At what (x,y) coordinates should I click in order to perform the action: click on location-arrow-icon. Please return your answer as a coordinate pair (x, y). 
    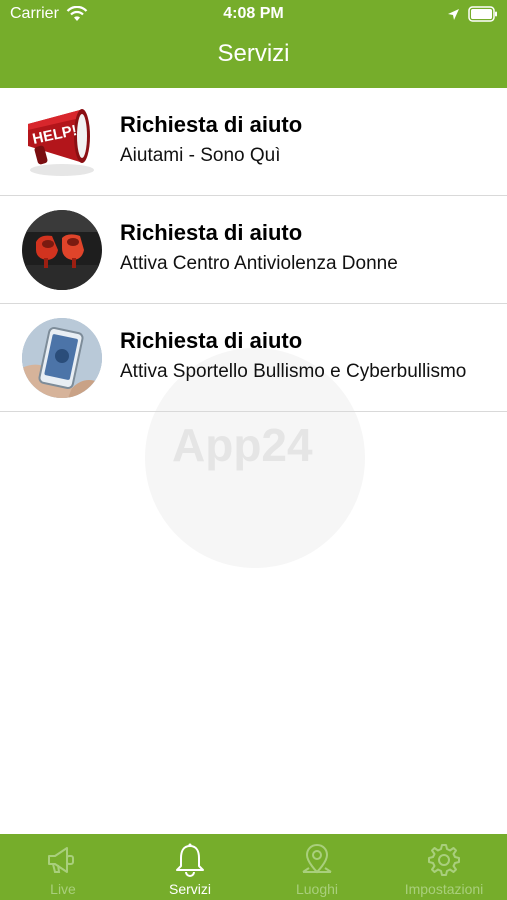
    Looking at the image, I should click on (453, 14).